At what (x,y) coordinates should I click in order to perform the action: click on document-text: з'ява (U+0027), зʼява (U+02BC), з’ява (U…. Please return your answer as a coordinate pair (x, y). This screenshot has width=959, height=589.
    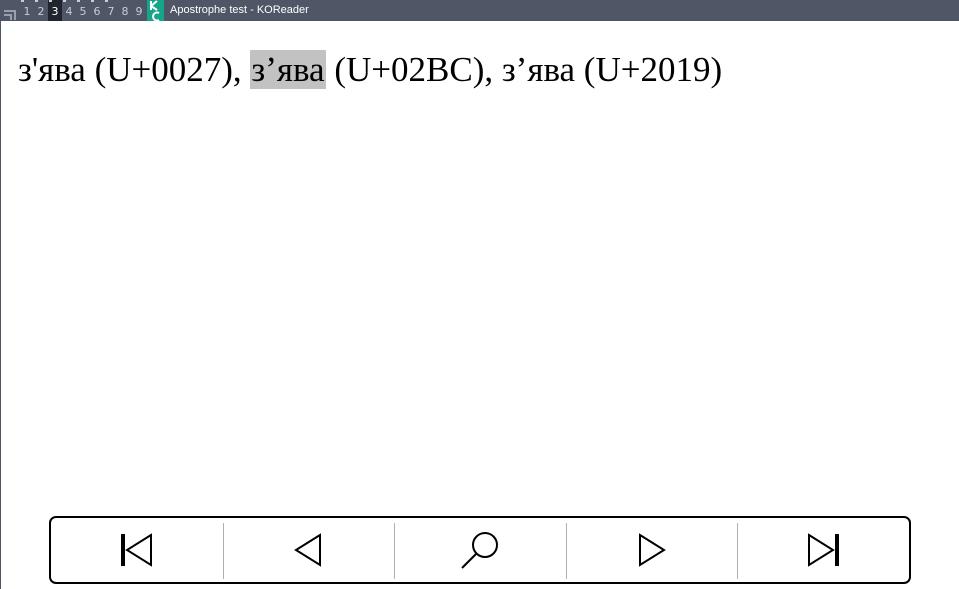
    Looking at the image, I should click on (370, 70).